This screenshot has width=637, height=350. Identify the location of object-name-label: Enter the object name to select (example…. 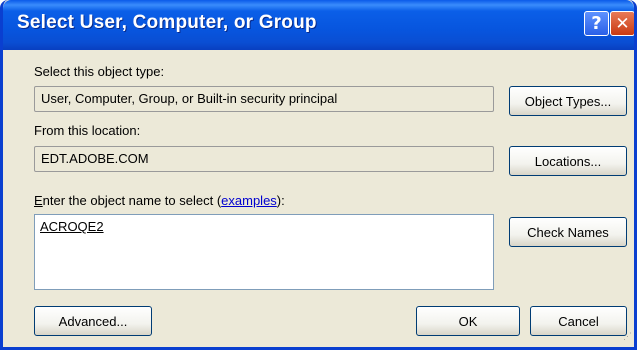
(159, 200).